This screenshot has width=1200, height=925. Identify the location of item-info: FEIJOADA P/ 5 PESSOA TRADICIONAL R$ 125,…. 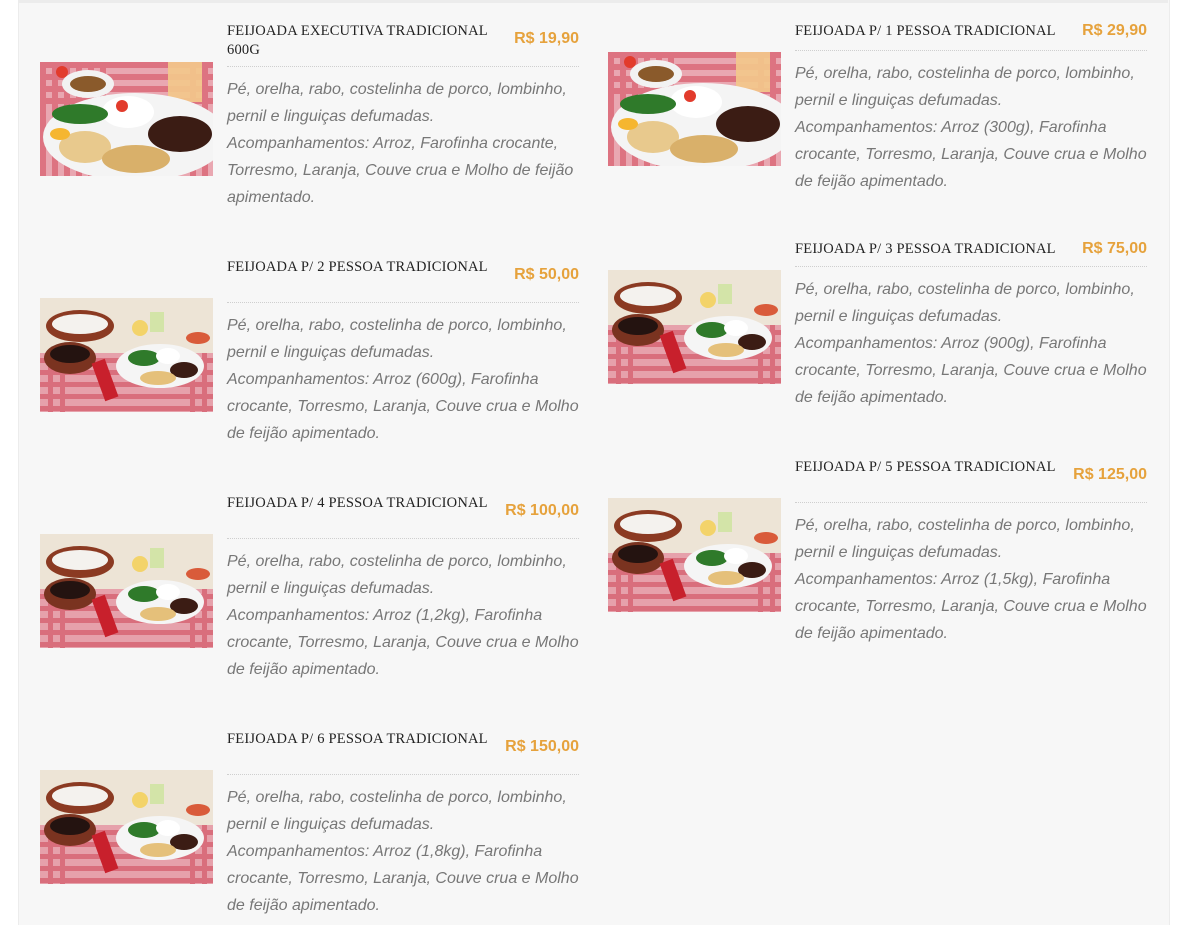
(971, 552).